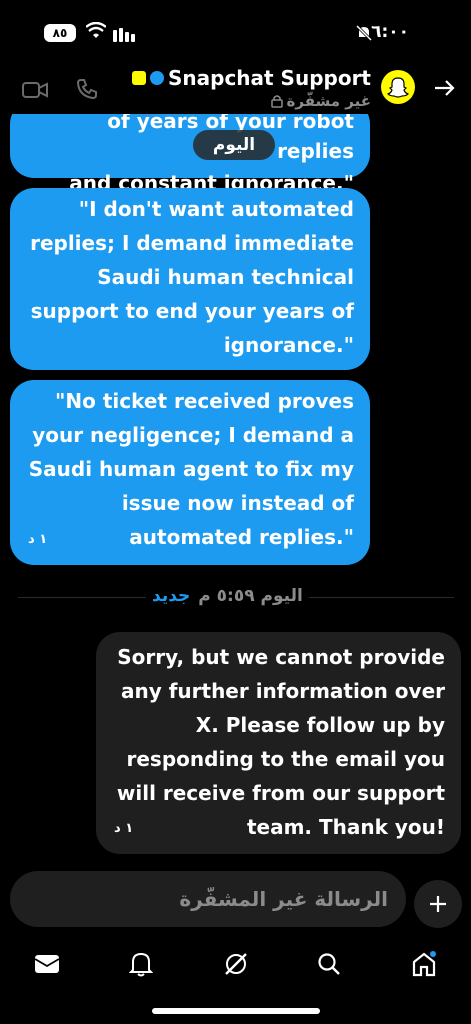  I want to click on encryption-status: غير مشفّرة, so click(320, 101).